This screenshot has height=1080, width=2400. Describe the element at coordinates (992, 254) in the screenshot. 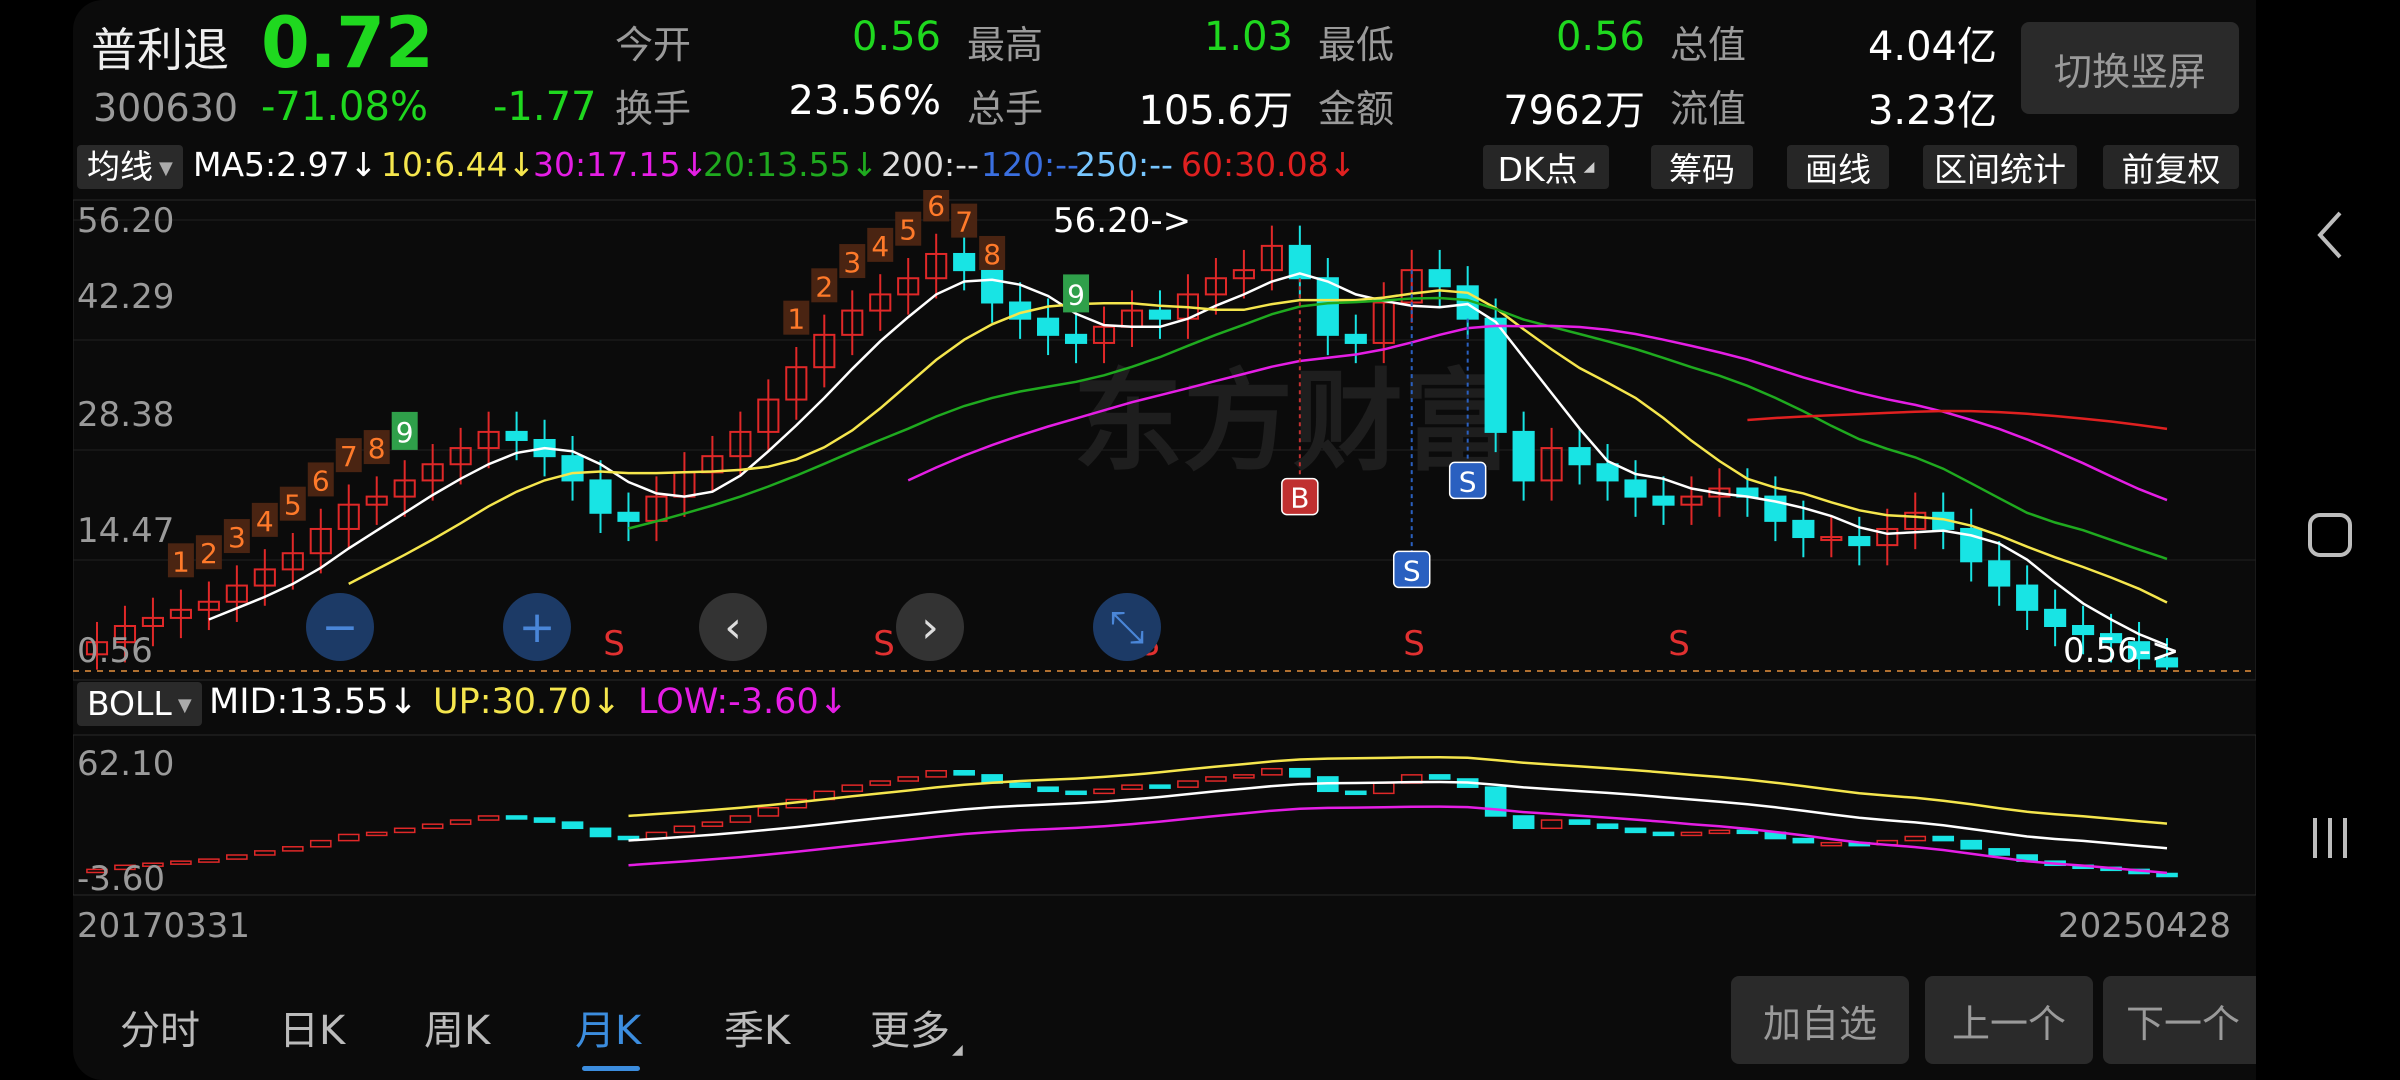

I see `td-count-label: 8` at that location.